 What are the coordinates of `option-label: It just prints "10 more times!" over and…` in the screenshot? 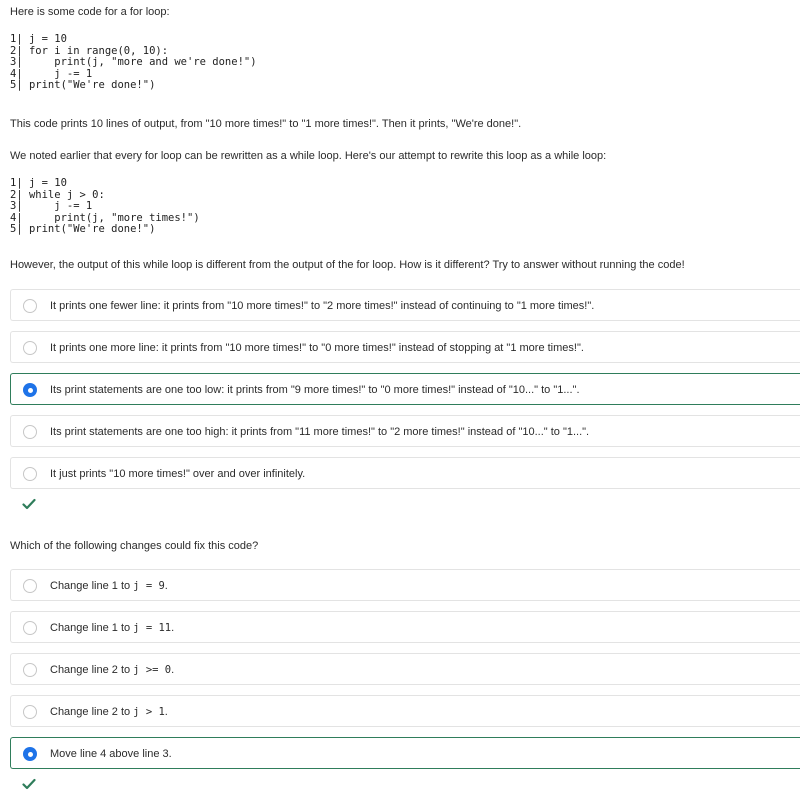 It's located at (178, 474).